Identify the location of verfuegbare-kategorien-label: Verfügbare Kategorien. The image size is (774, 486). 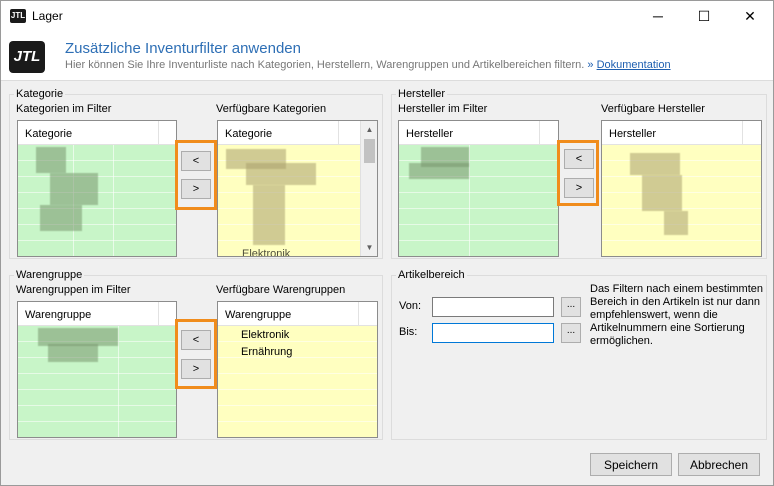
(271, 109).